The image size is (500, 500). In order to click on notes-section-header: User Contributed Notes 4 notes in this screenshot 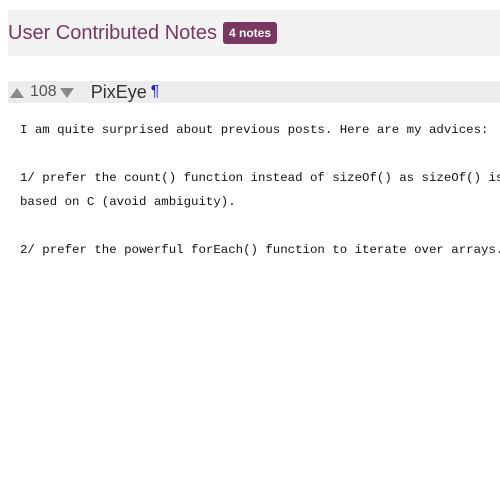, I will do `click(254, 33)`.